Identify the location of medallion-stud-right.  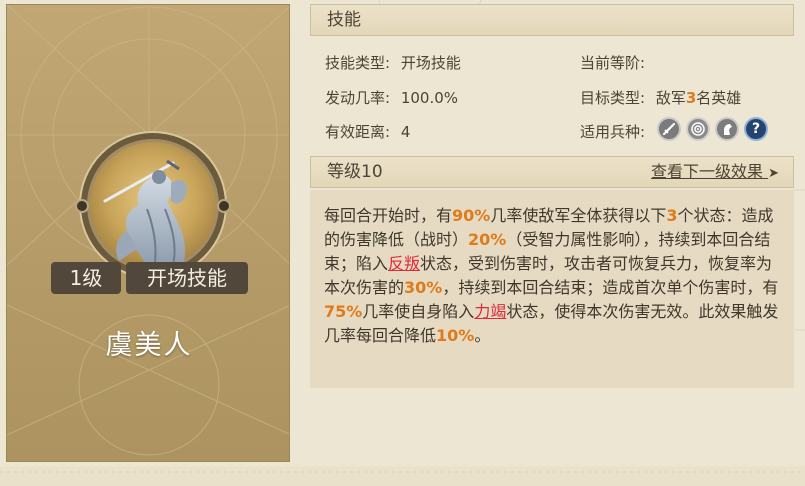
(224, 206).